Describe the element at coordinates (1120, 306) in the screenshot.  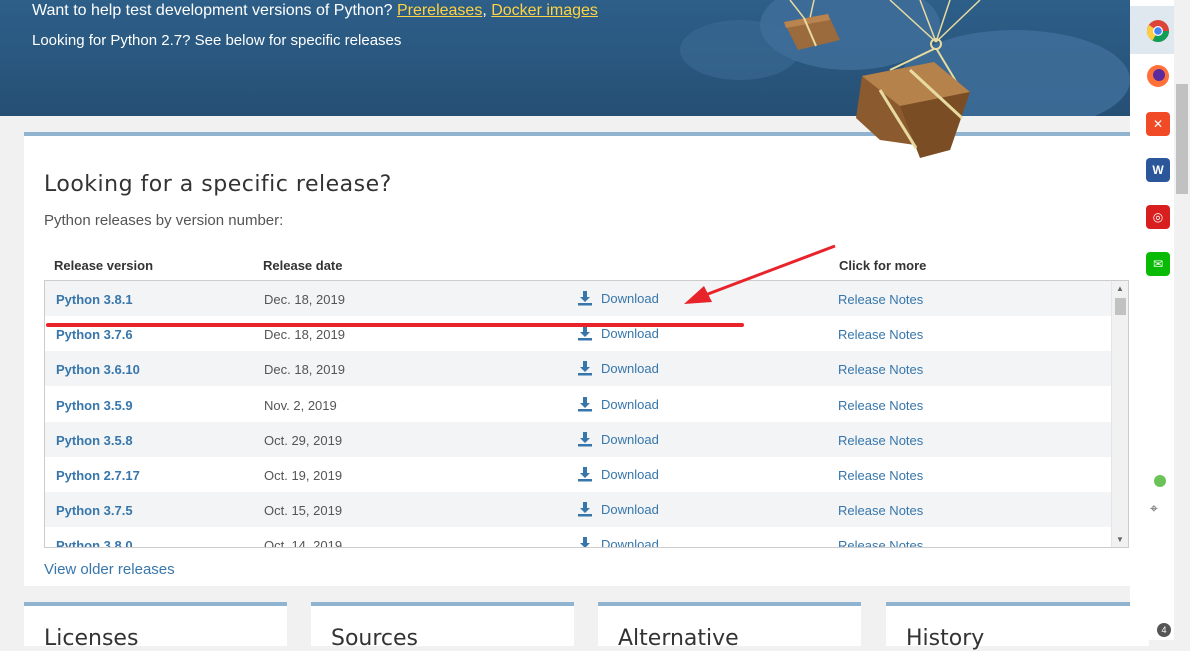
I see `scroll-thumb` at that location.